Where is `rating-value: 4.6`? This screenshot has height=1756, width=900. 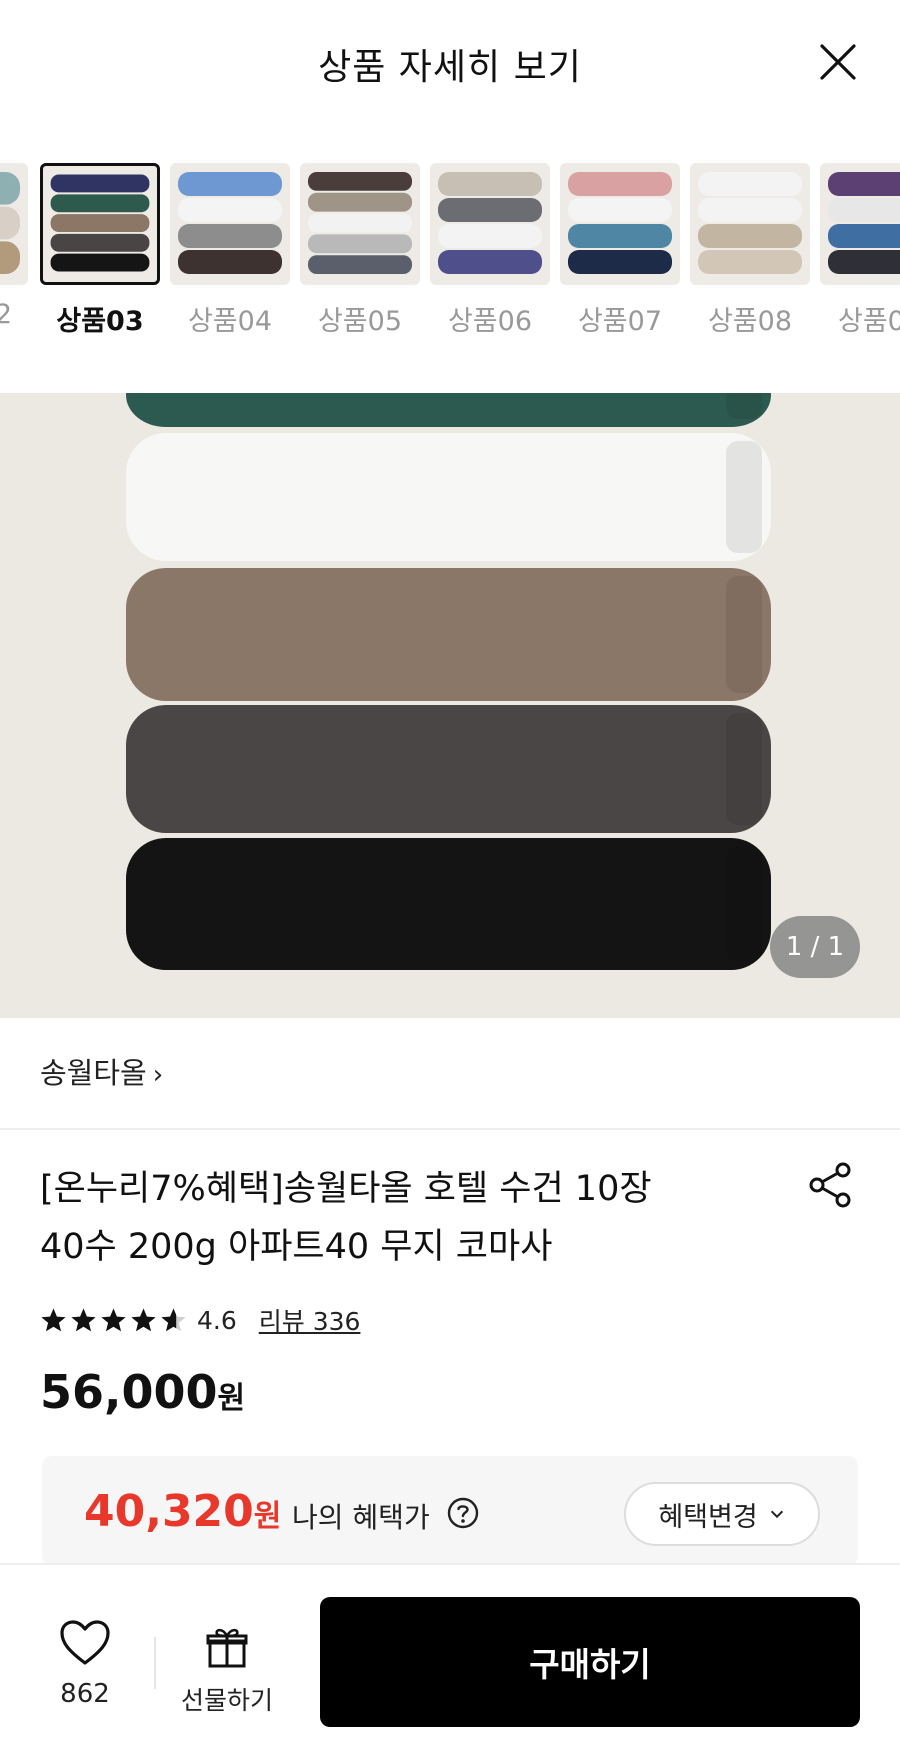 rating-value: 4.6 is located at coordinates (217, 1320).